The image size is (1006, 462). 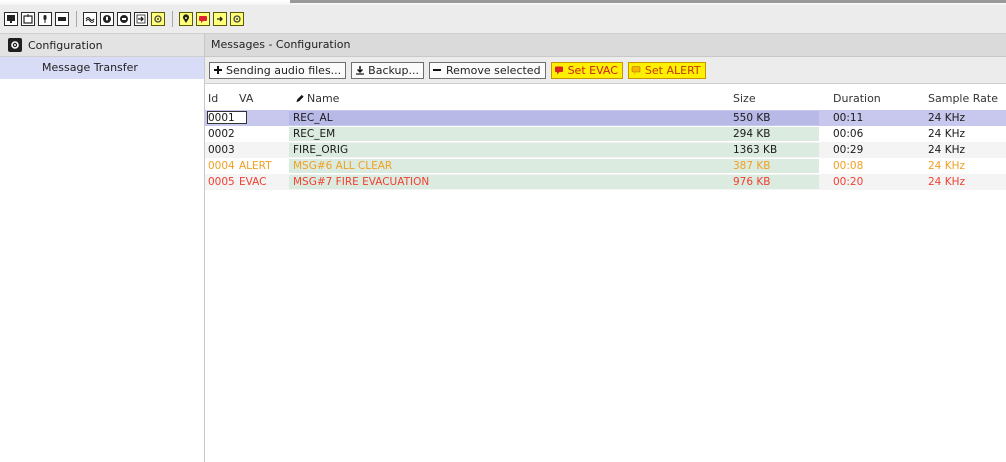 What do you see at coordinates (255, 166) in the screenshot?
I see `row-va: ALERT` at bounding box center [255, 166].